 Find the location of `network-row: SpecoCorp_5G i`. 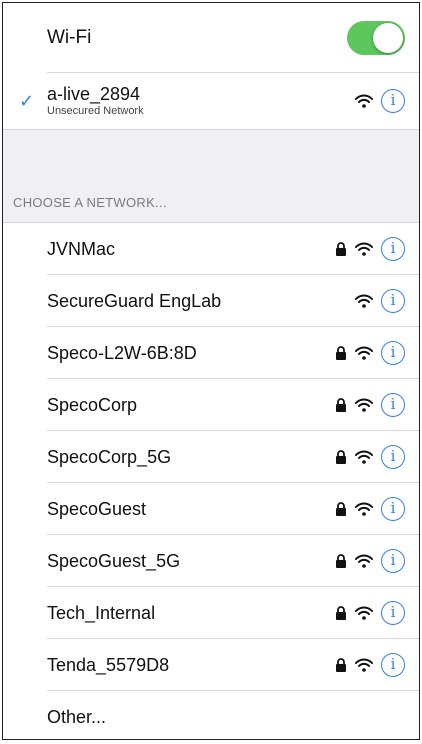

network-row: SpecoCorp_5G i is located at coordinates (211, 457).